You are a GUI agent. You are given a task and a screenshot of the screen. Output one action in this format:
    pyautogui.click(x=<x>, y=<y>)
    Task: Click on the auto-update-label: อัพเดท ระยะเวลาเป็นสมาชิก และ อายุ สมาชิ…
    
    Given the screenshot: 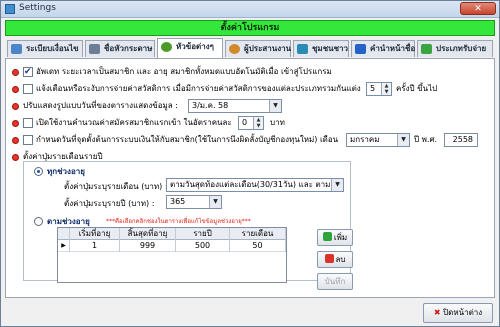 What is the action you would take?
    pyautogui.click(x=184, y=71)
    